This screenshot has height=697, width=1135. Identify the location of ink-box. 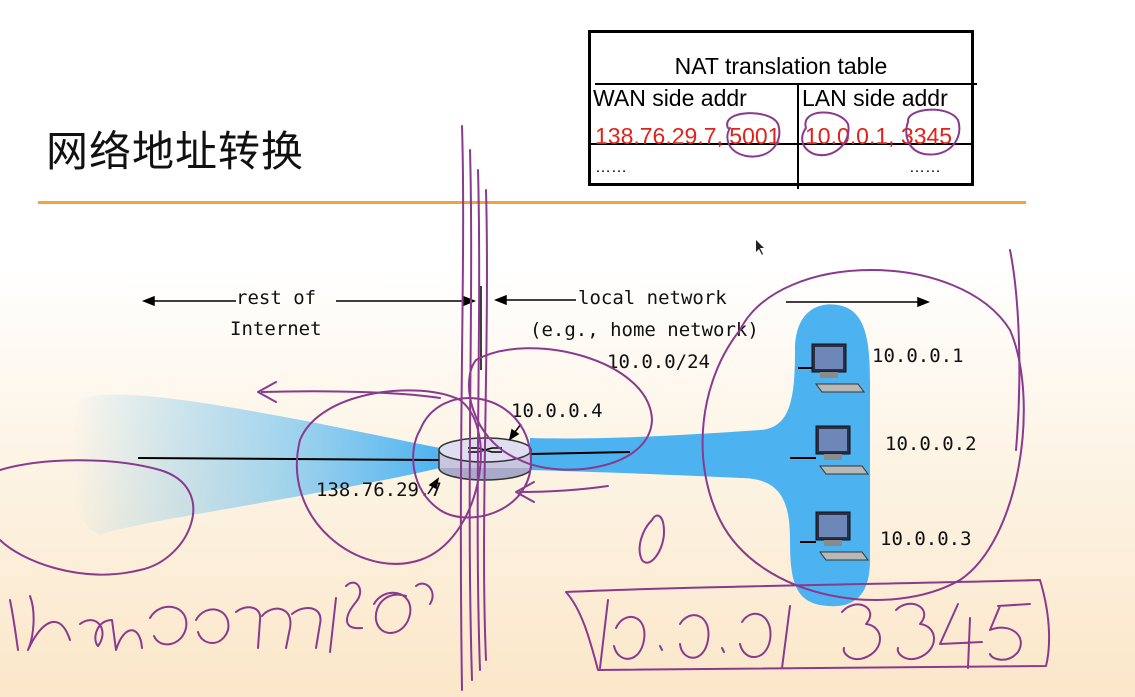
(808, 625).